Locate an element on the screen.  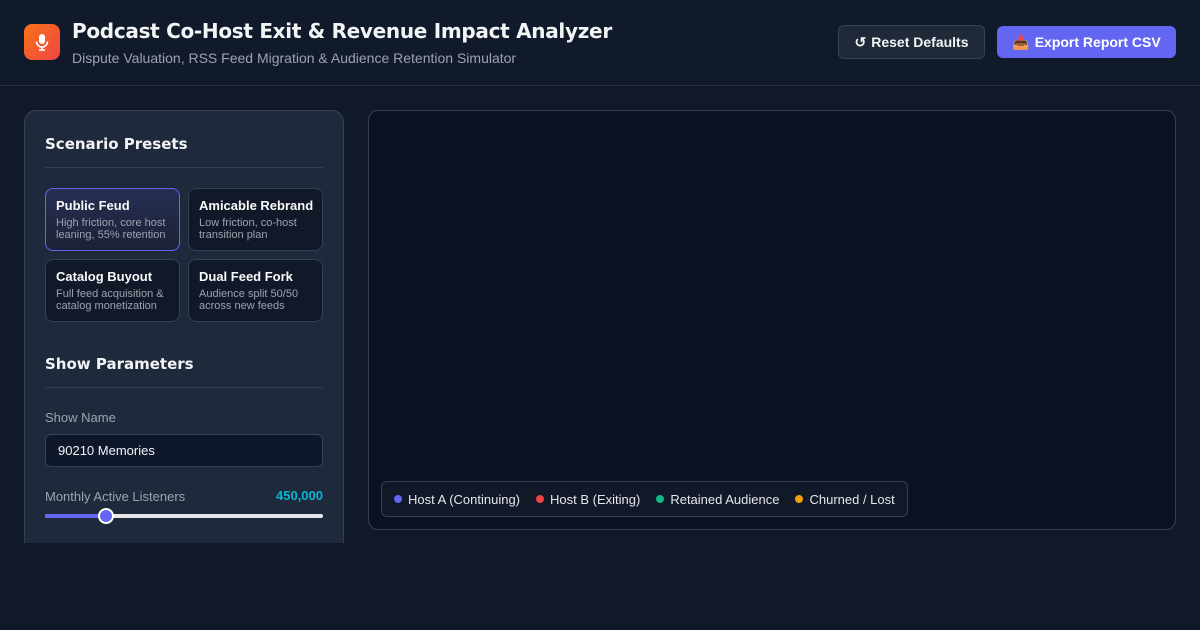
show-name-label: Show Name is located at coordinates (80, 417).